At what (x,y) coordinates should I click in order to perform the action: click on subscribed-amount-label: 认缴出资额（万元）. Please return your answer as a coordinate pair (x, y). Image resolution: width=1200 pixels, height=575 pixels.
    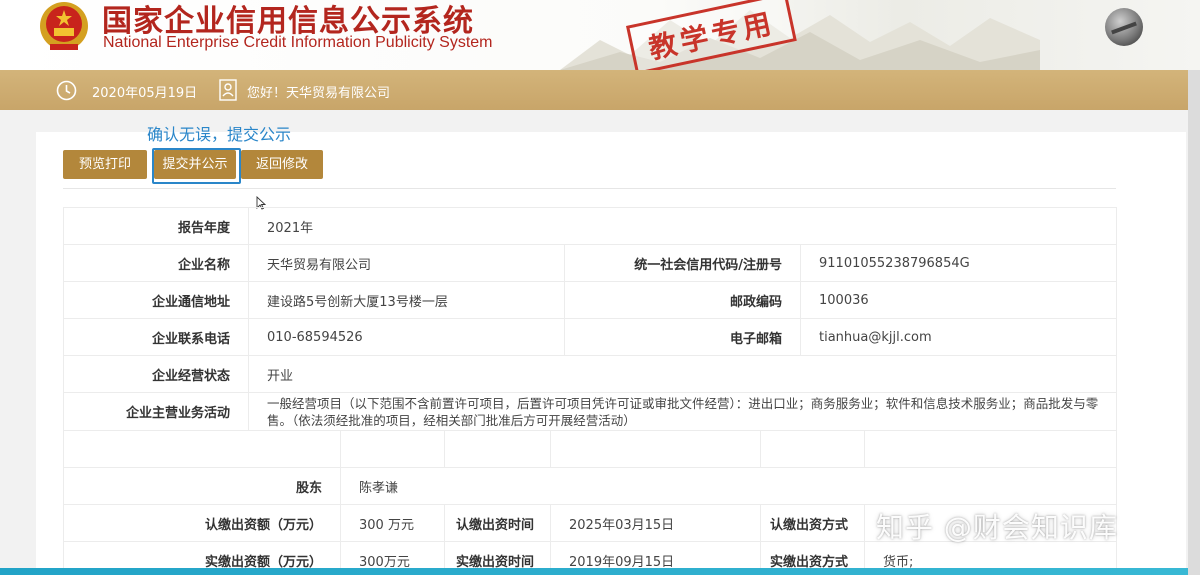
    Looking at the image, I should click on (202, 523).